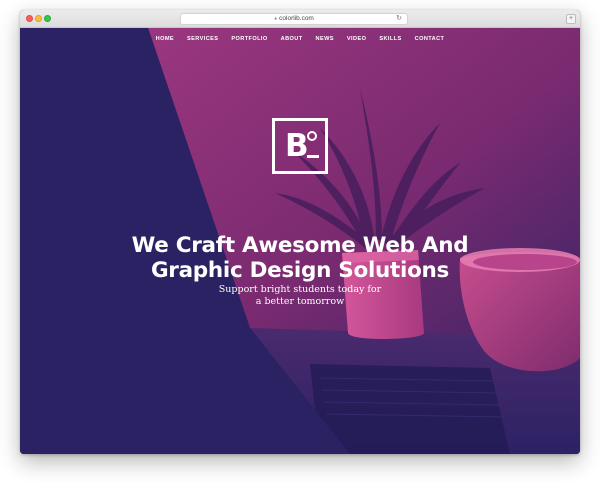 The width and height of the screenshot is (600, 482). I want to click on headline-line-2: Graphic Design Solutions, so click(300, 270).